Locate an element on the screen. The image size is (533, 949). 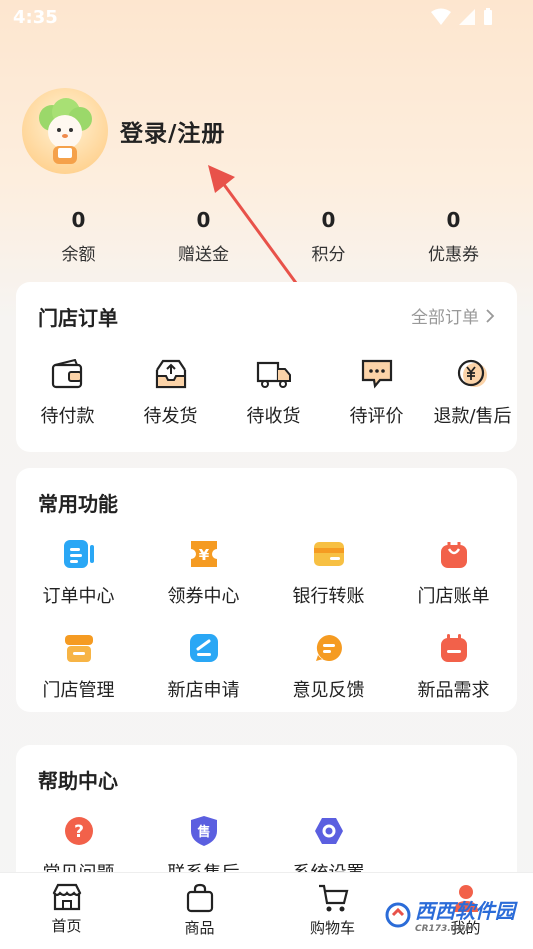
tab-products: 商品 is located at coordinates (199, 911).